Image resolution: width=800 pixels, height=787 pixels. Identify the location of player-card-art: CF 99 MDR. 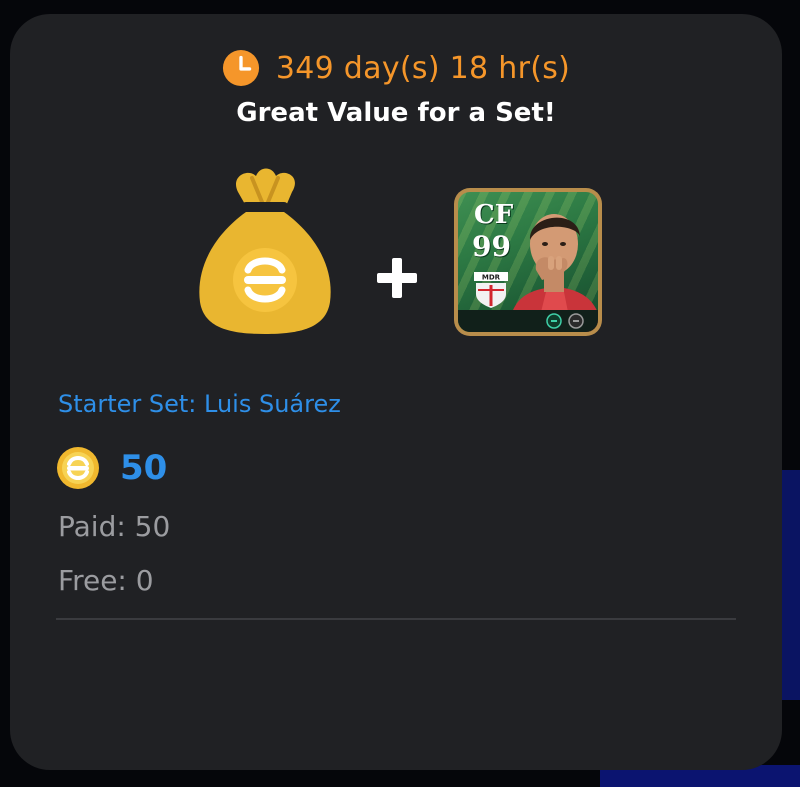
(528, 262).